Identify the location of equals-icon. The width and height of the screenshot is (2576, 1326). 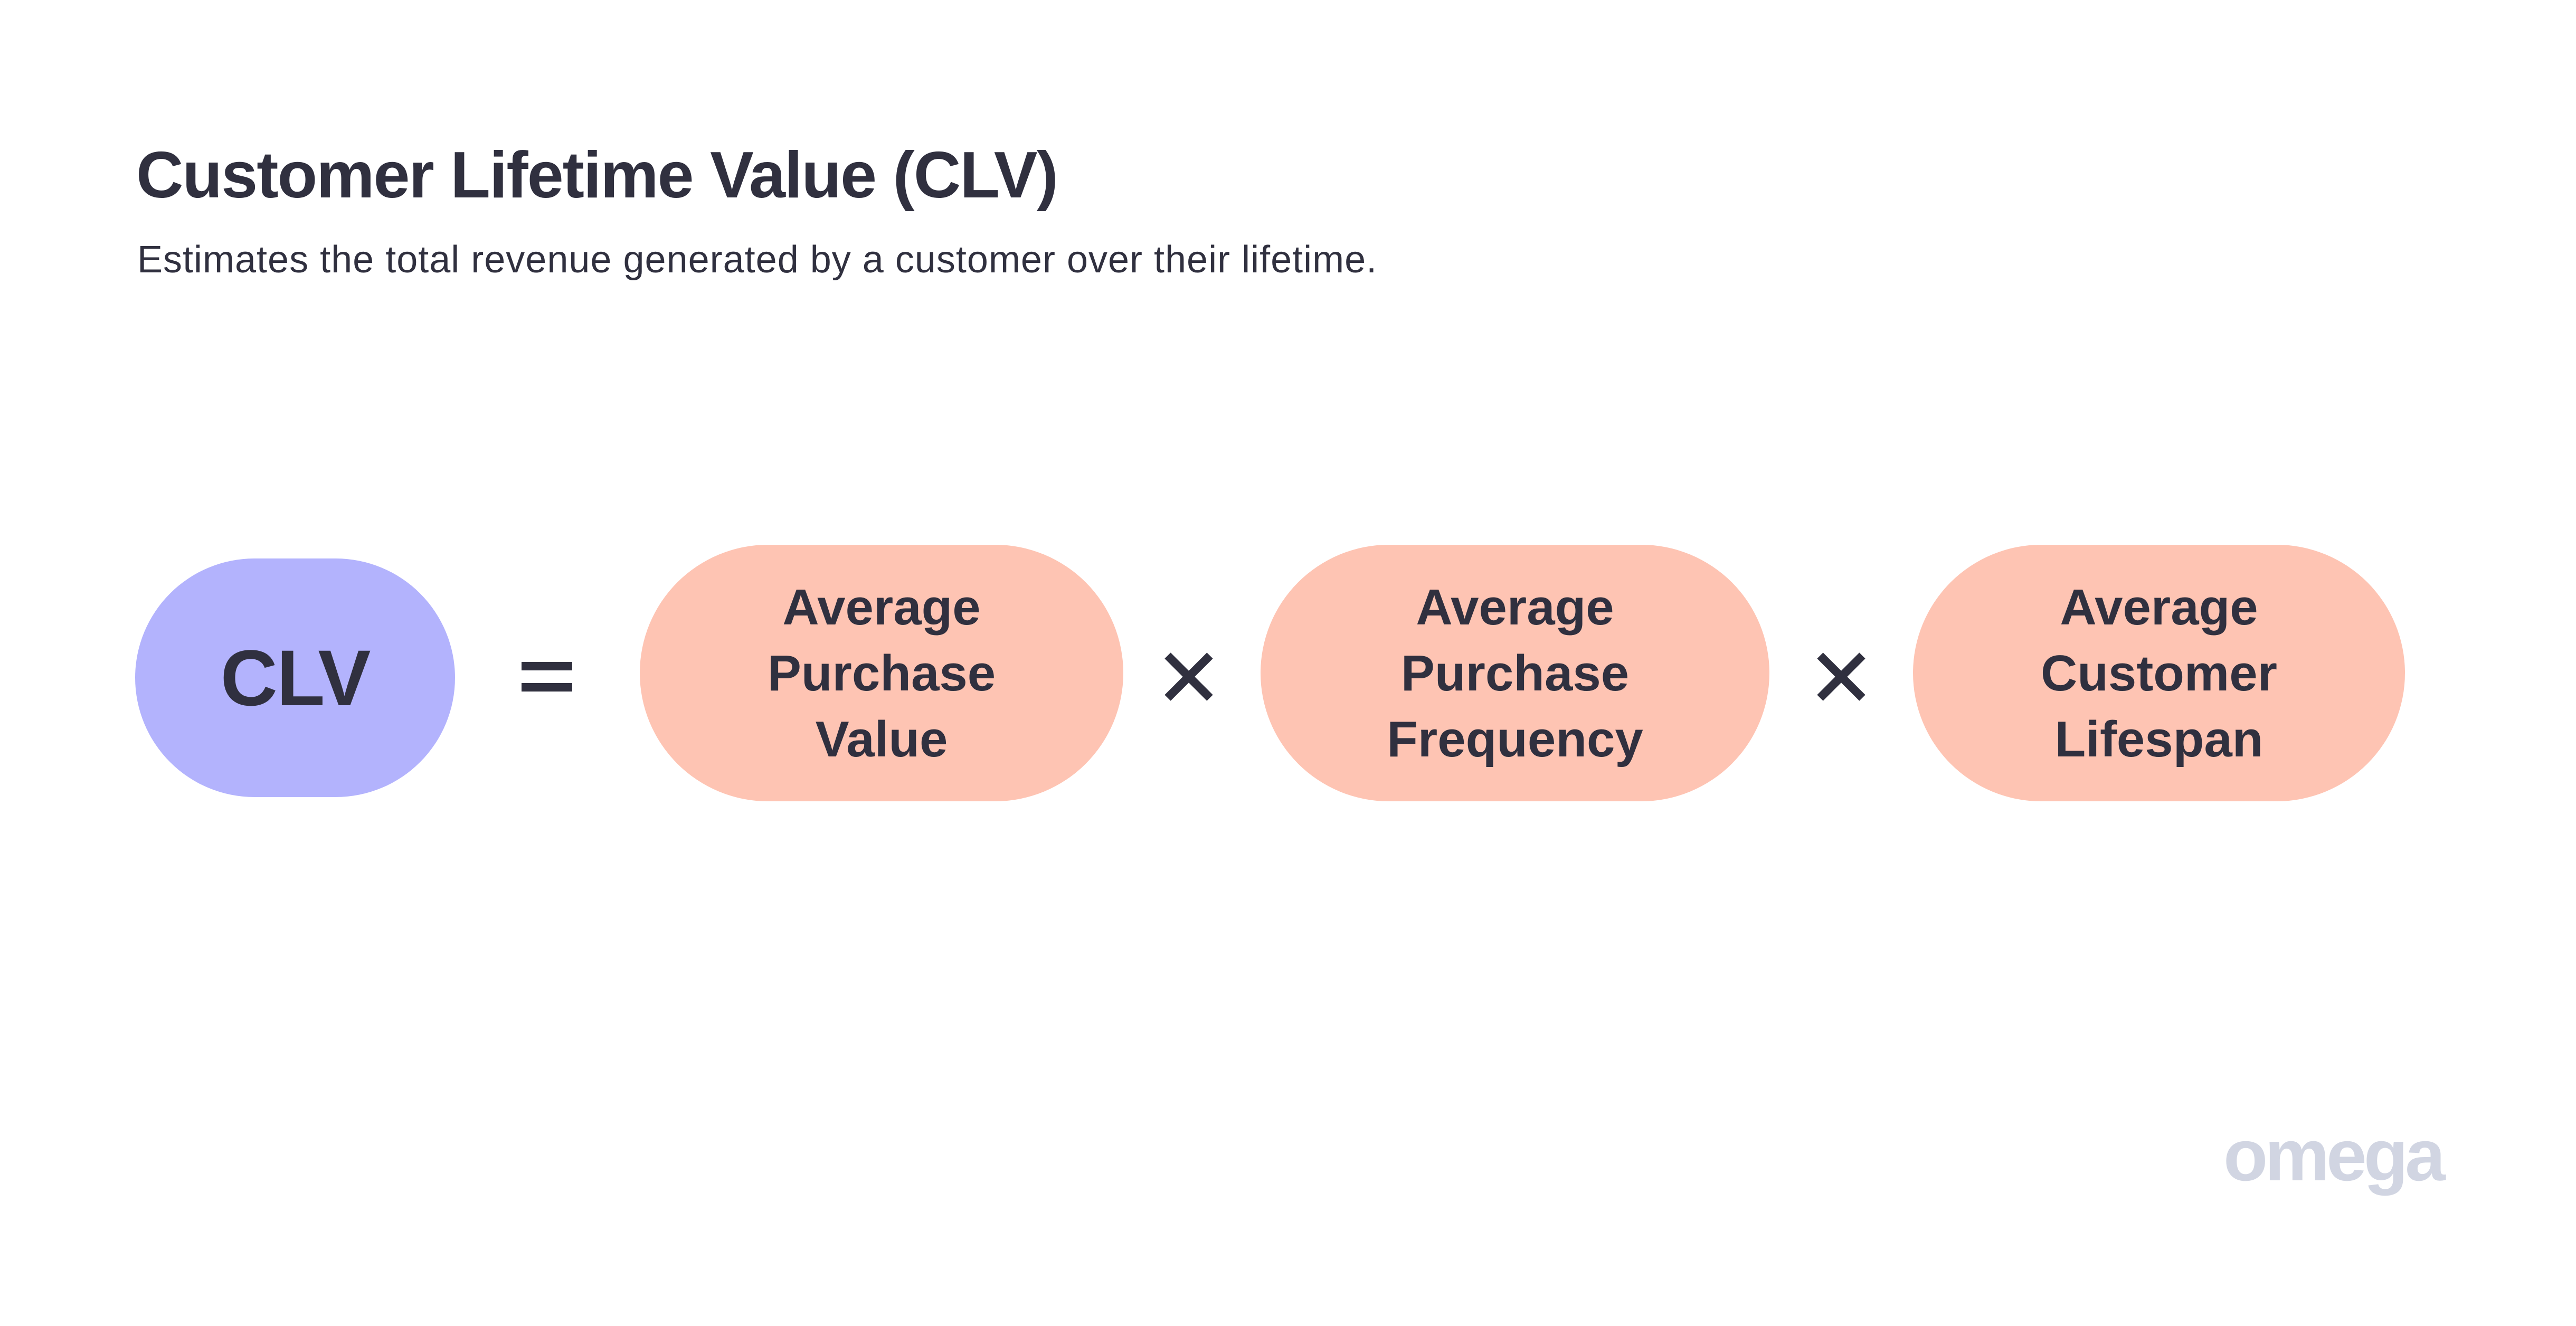
(547, 677).